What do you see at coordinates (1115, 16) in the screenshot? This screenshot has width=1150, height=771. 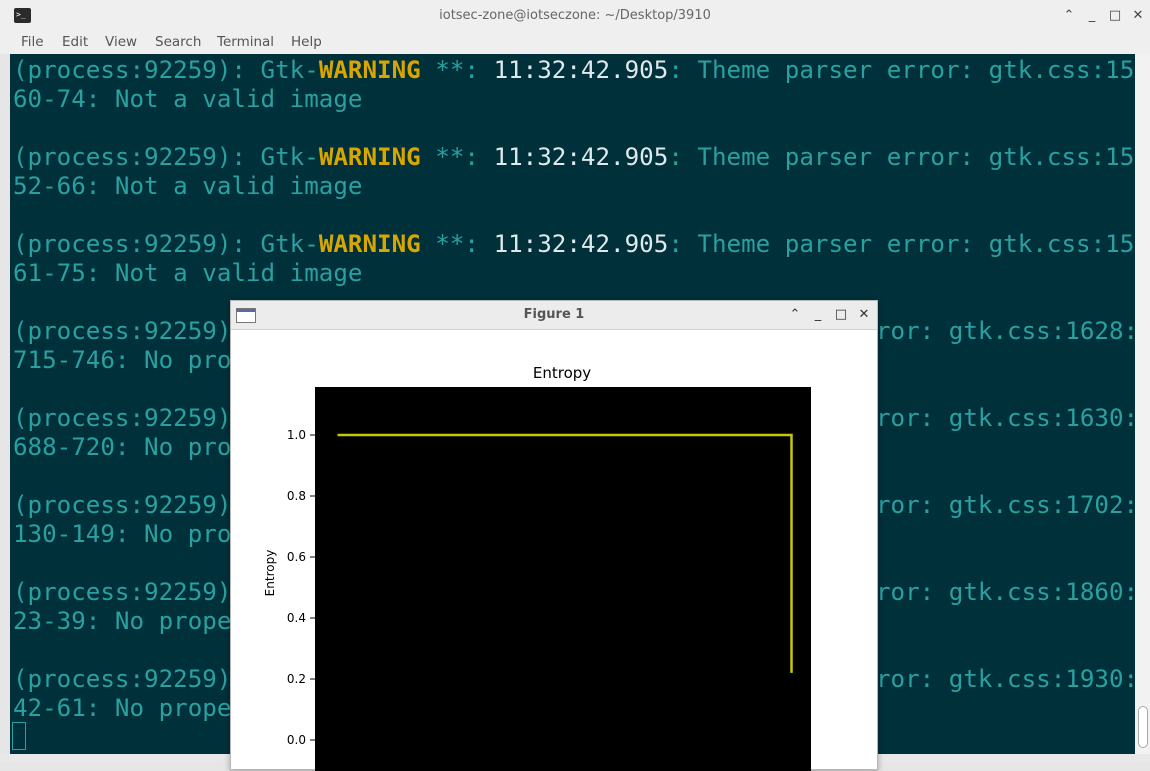 I see `maximize-button: □` at bounding box center [1115, 16].